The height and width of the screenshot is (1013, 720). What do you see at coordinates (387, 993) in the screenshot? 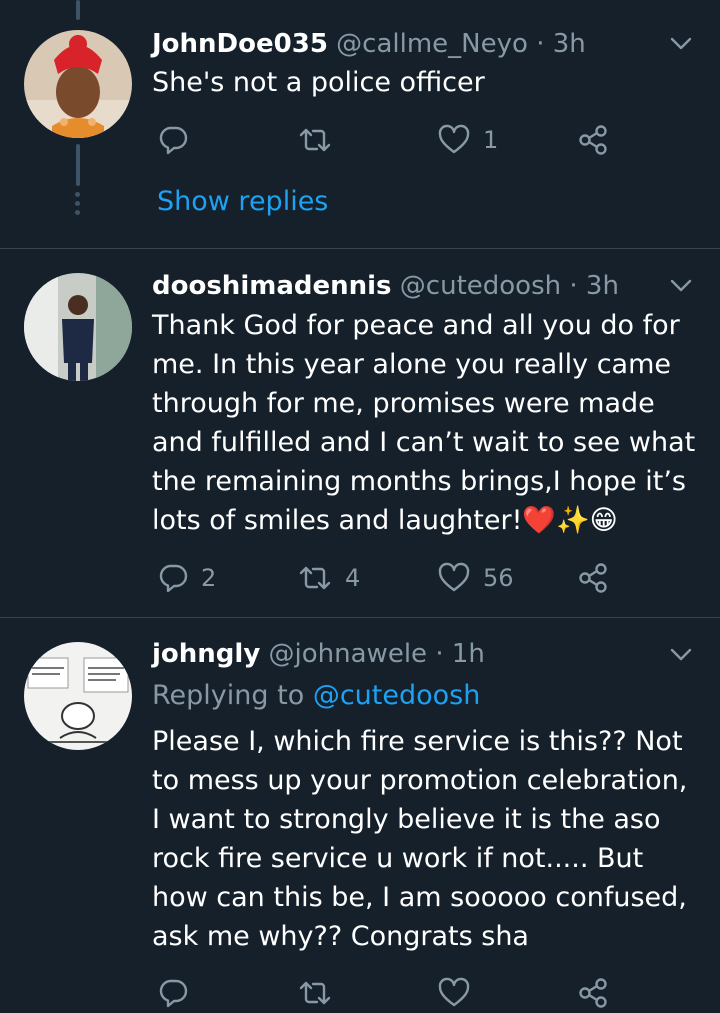
I see `tweet-actions` at bounding box center [387, 993].